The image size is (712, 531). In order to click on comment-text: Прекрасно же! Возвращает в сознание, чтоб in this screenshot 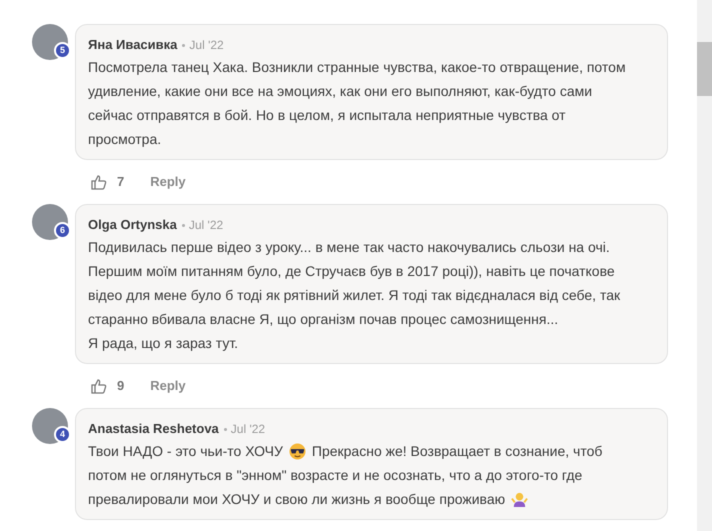, I will do `click(457, 451)`.